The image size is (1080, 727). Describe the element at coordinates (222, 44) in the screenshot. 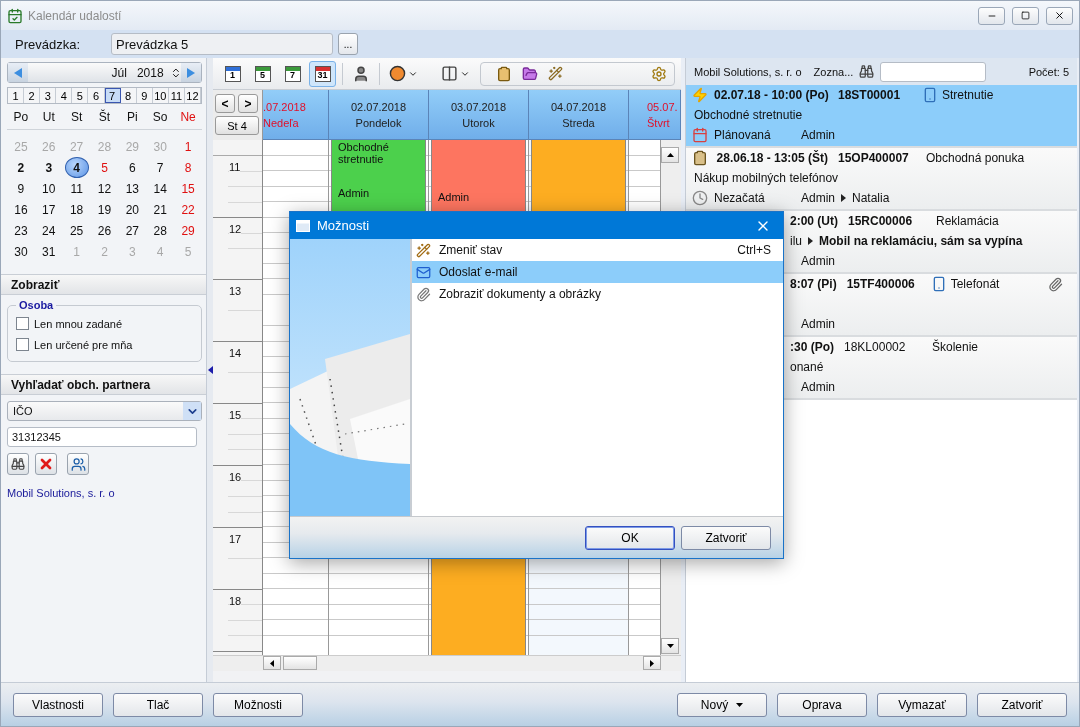

I see `branch-field: Prevádzka 5` at that location.